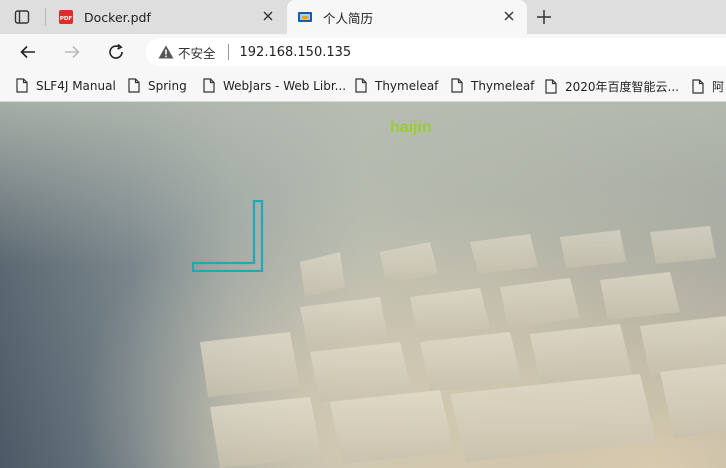  Describe the element at coordinates (411, 127) in the screenshot. I see `site-title: haijin` at that location.